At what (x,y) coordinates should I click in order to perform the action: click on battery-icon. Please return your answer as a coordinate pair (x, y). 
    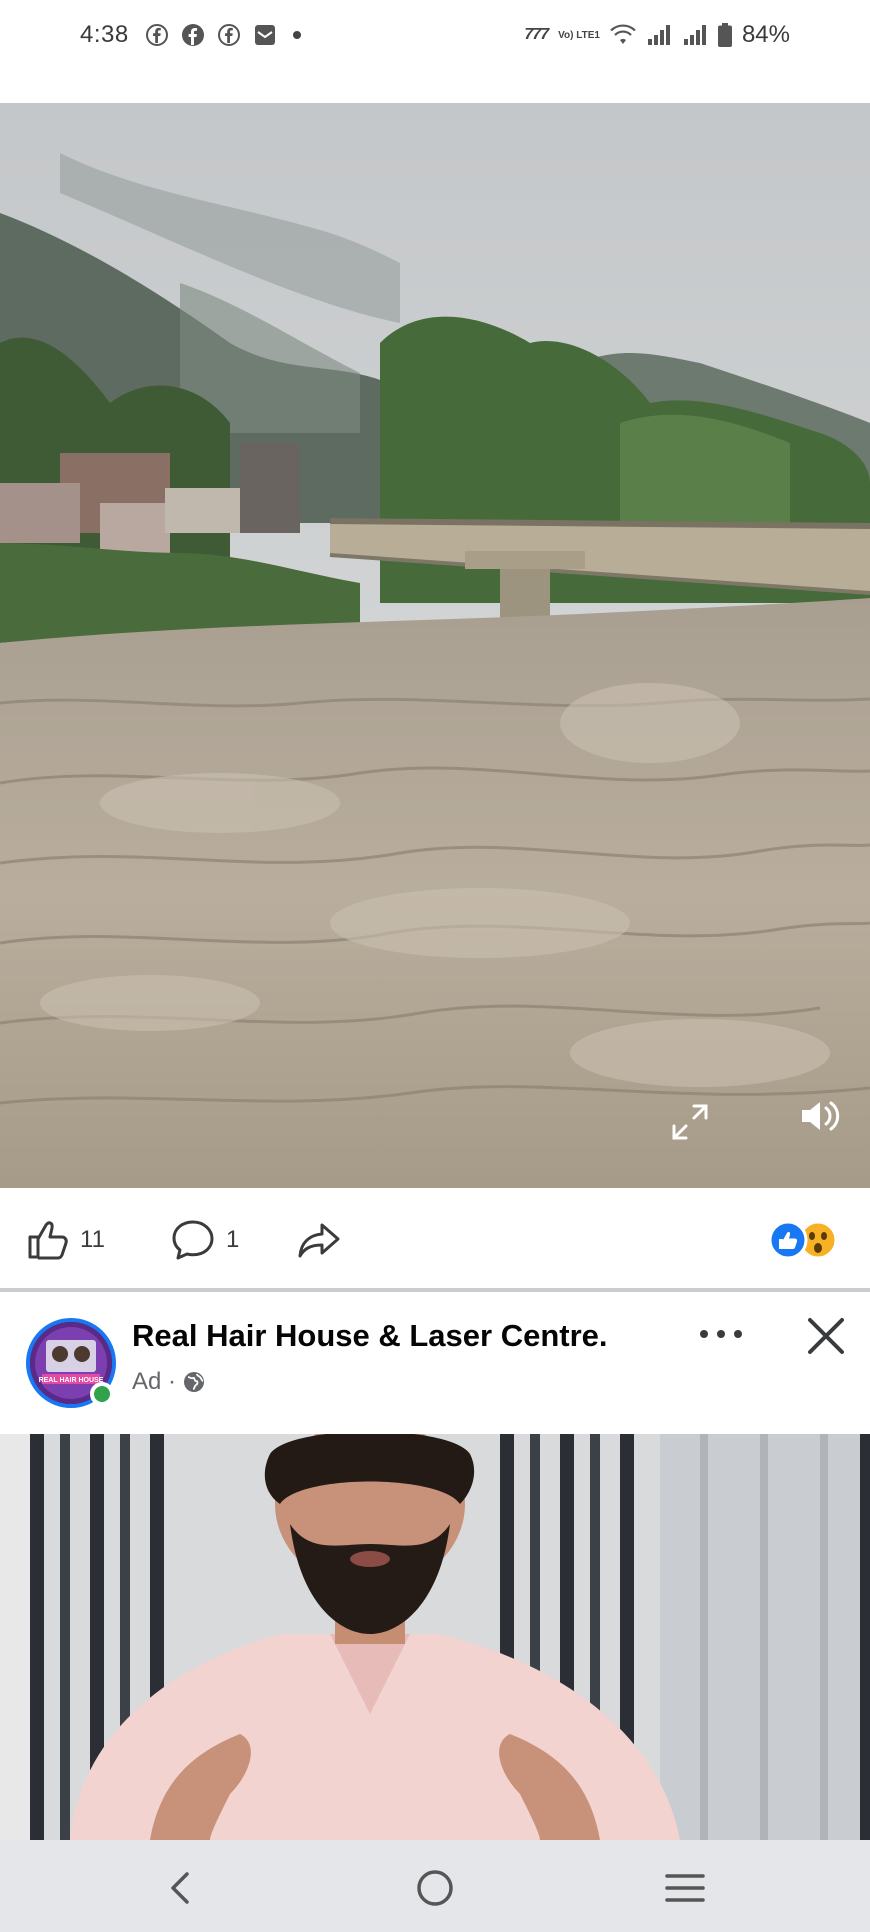
    Looking at the image, I should click on (724, 35).